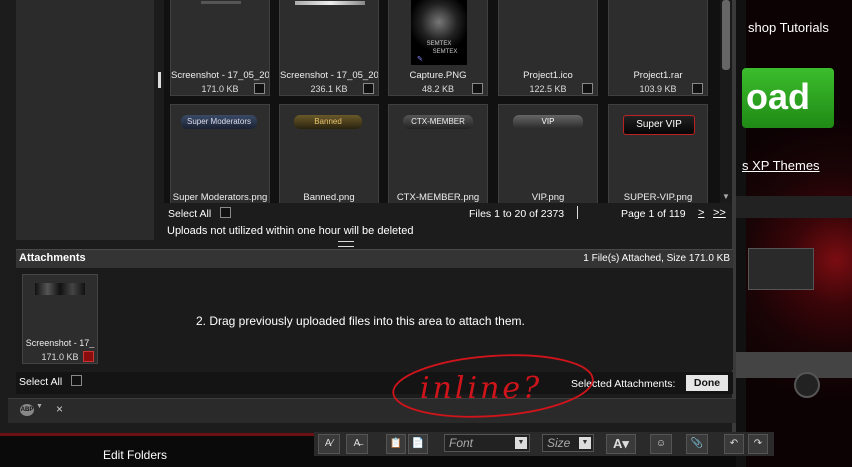 This screenshot has width=852, height=467. What do you see at coordinates (548, 153) in the screenshot?
I see `file-tile: VIP VIP.png` at bounding box center [548, 153].